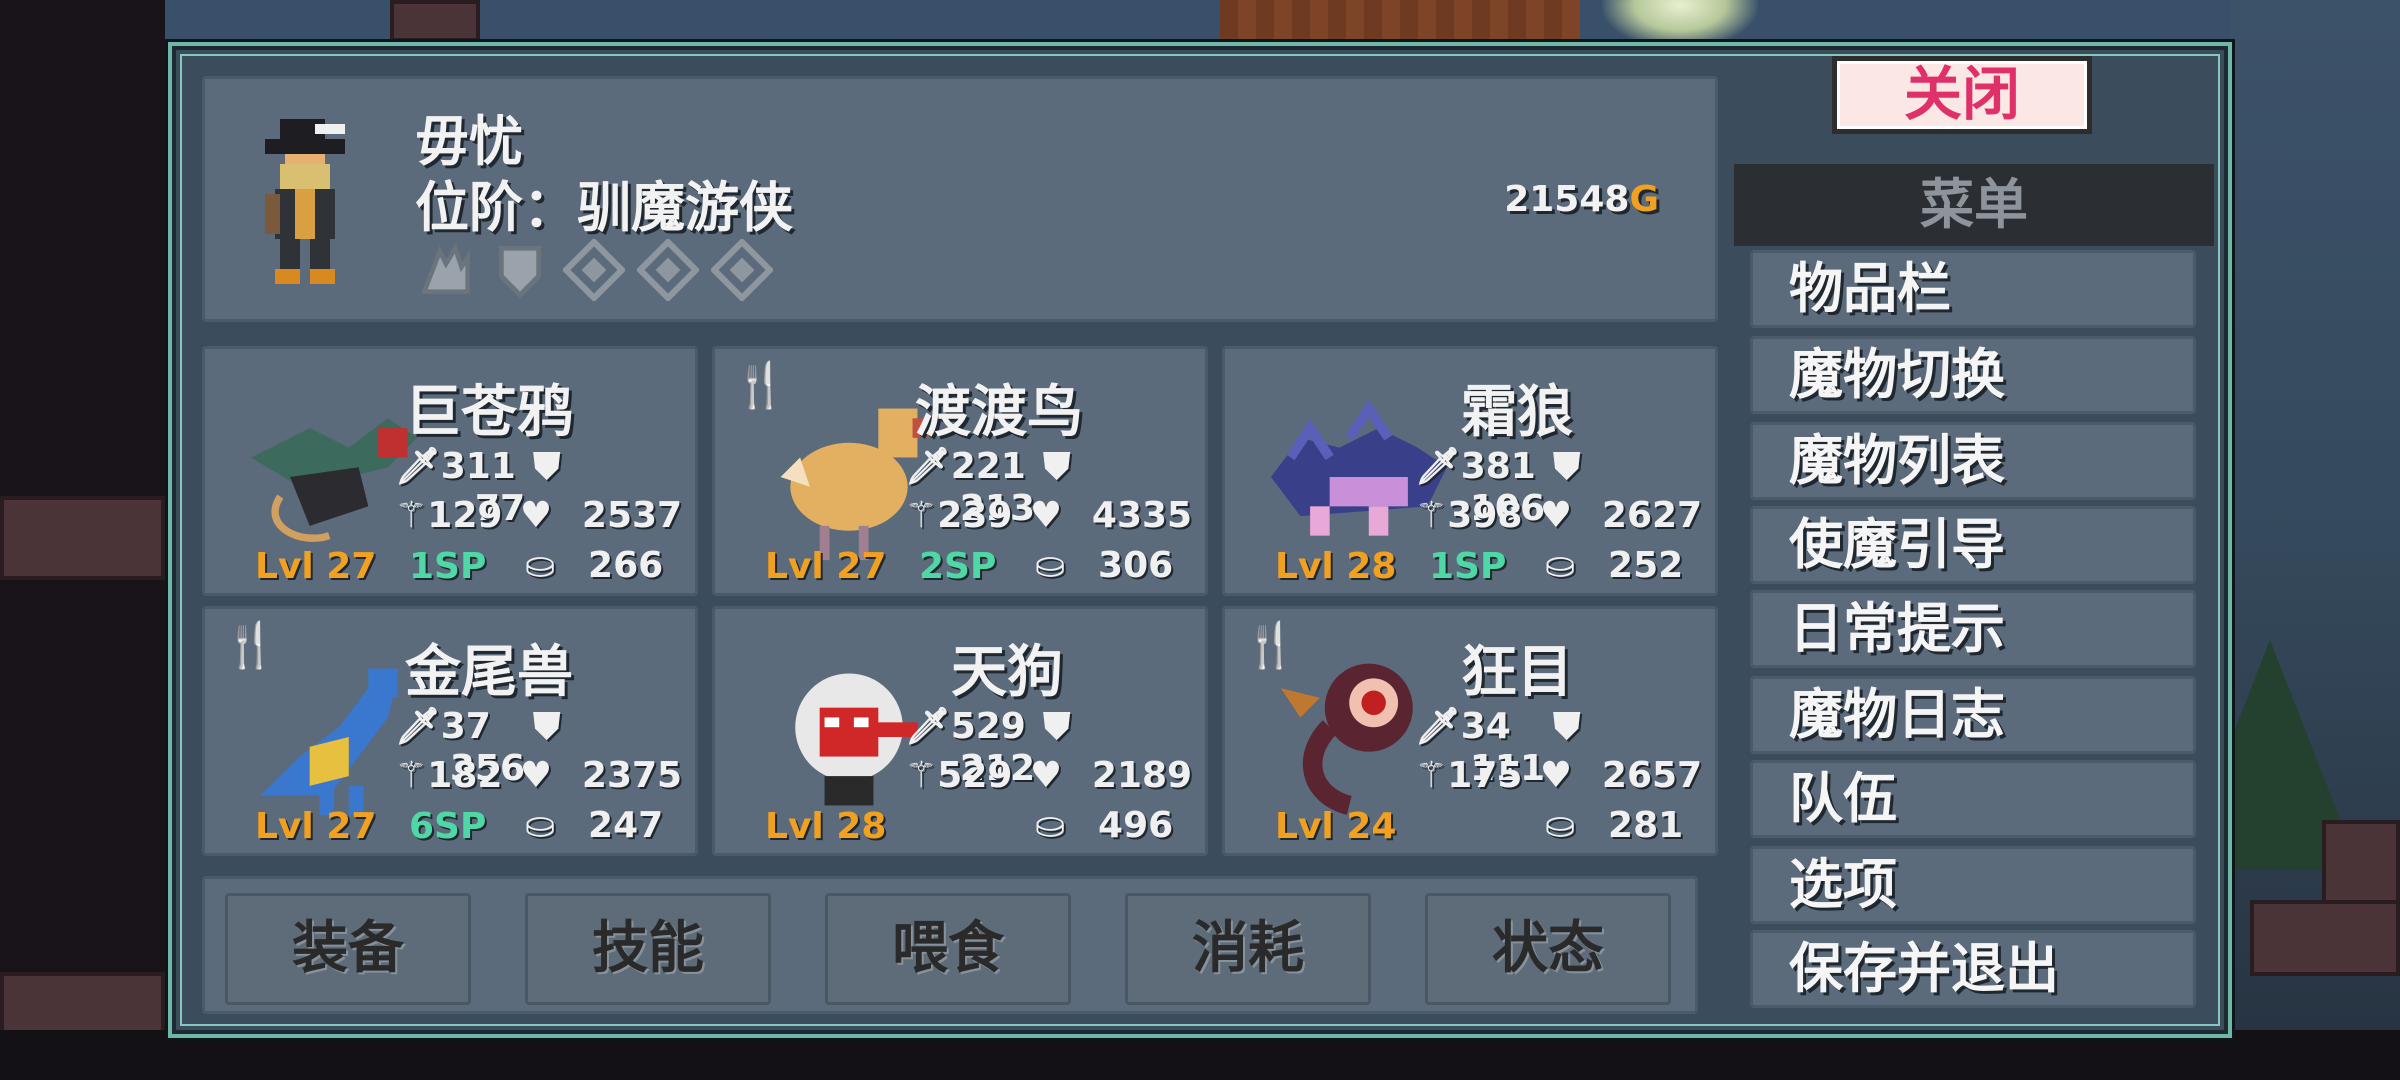 The width and height of the screenshot is (2400, 1080). I want to click on close-button: 关闭, so click(1962, 95).